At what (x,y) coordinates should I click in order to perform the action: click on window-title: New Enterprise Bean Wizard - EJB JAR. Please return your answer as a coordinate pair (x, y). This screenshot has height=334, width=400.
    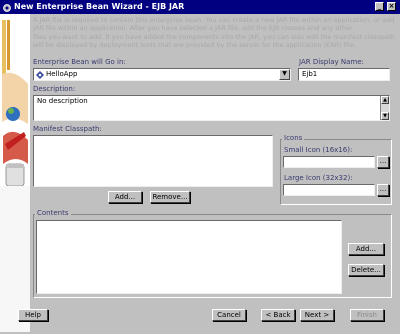
    Looking at the image, I should click on (99, 6).